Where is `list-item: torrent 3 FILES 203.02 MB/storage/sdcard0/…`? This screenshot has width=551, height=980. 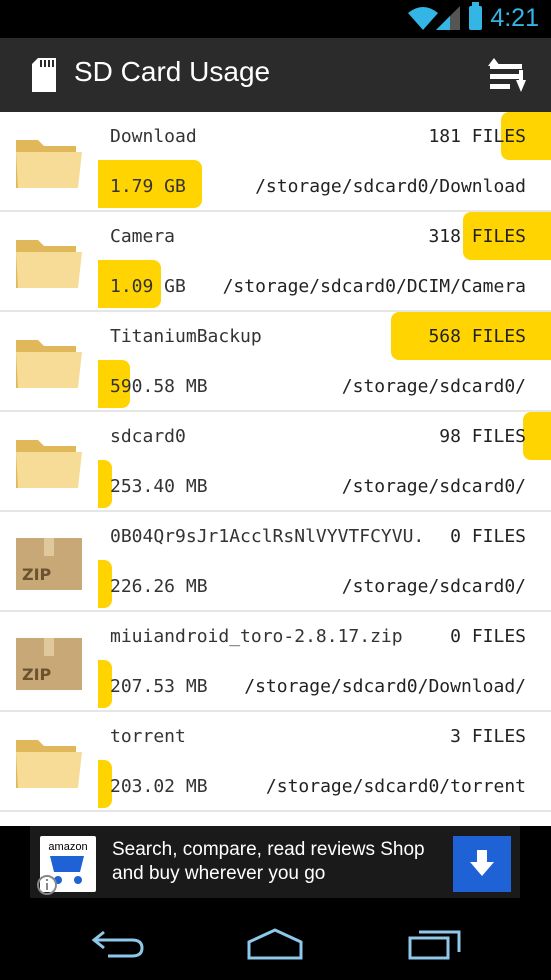 list-item: torrent 3 FILES 203.02 MB/storage/sdcard0/… is located at coordinates (275, 762).